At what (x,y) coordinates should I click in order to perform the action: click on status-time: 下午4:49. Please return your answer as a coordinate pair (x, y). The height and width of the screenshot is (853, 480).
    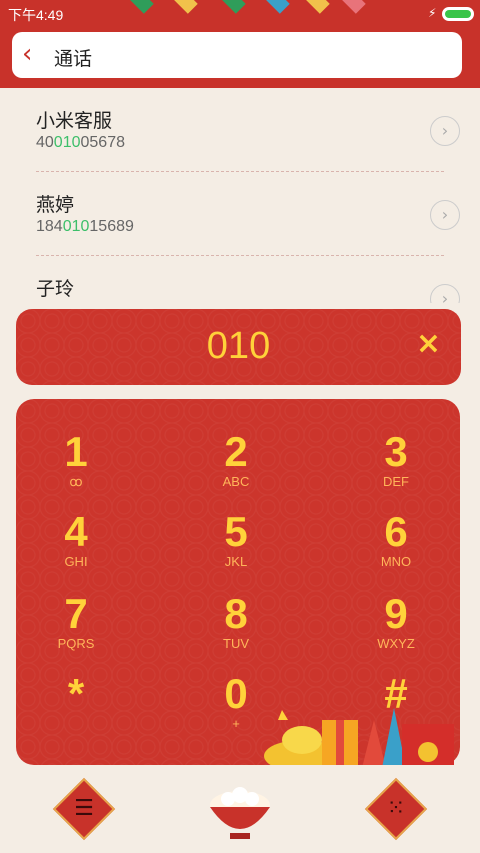
    Looking at the image, I should click on (36, 15).